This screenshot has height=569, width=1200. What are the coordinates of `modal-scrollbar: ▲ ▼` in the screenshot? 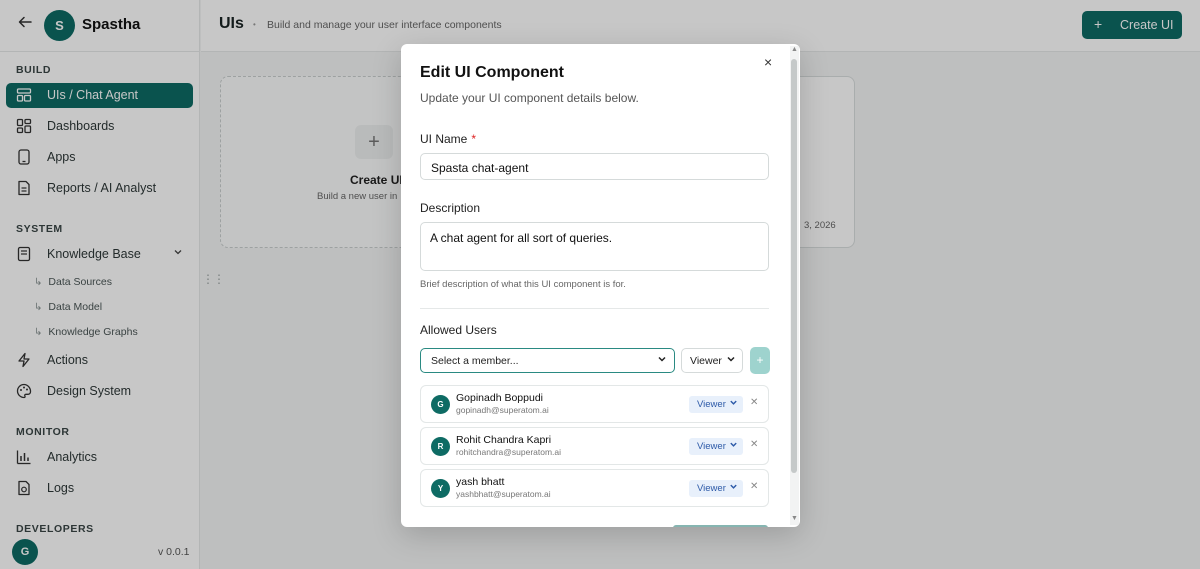 It's located at (794, 285).